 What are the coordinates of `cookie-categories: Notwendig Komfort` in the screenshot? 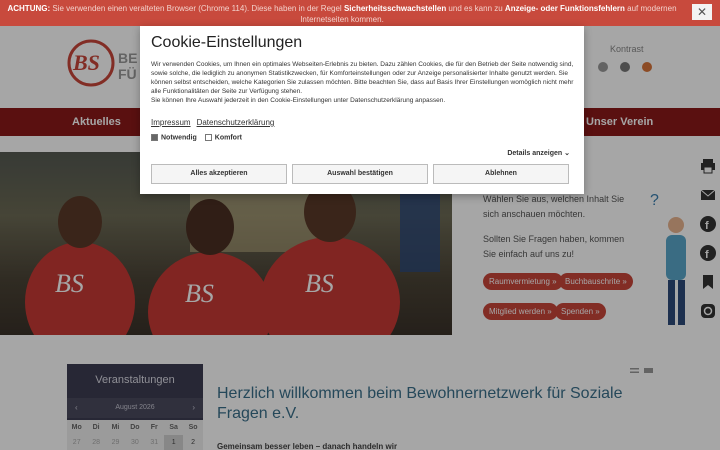 It's located at (196, 137).